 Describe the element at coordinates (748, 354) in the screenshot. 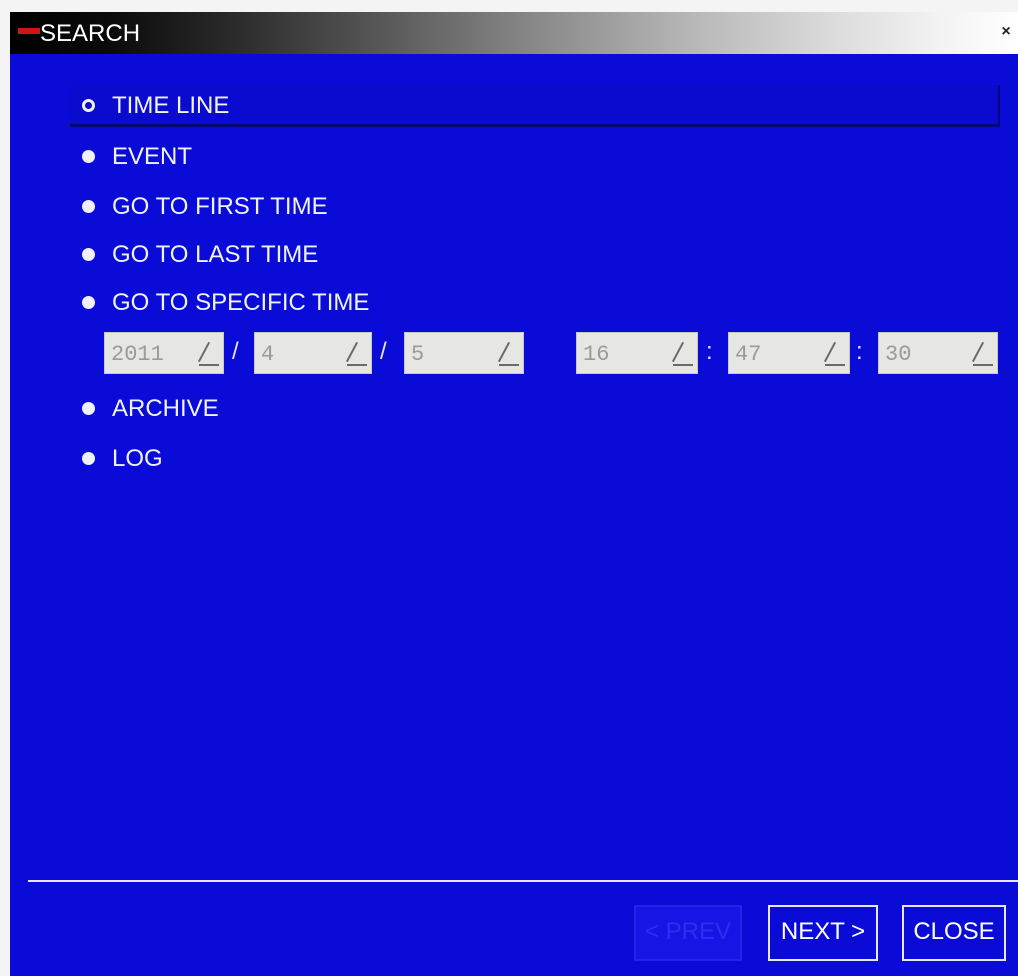

I see `minute-value: 47` at that location.